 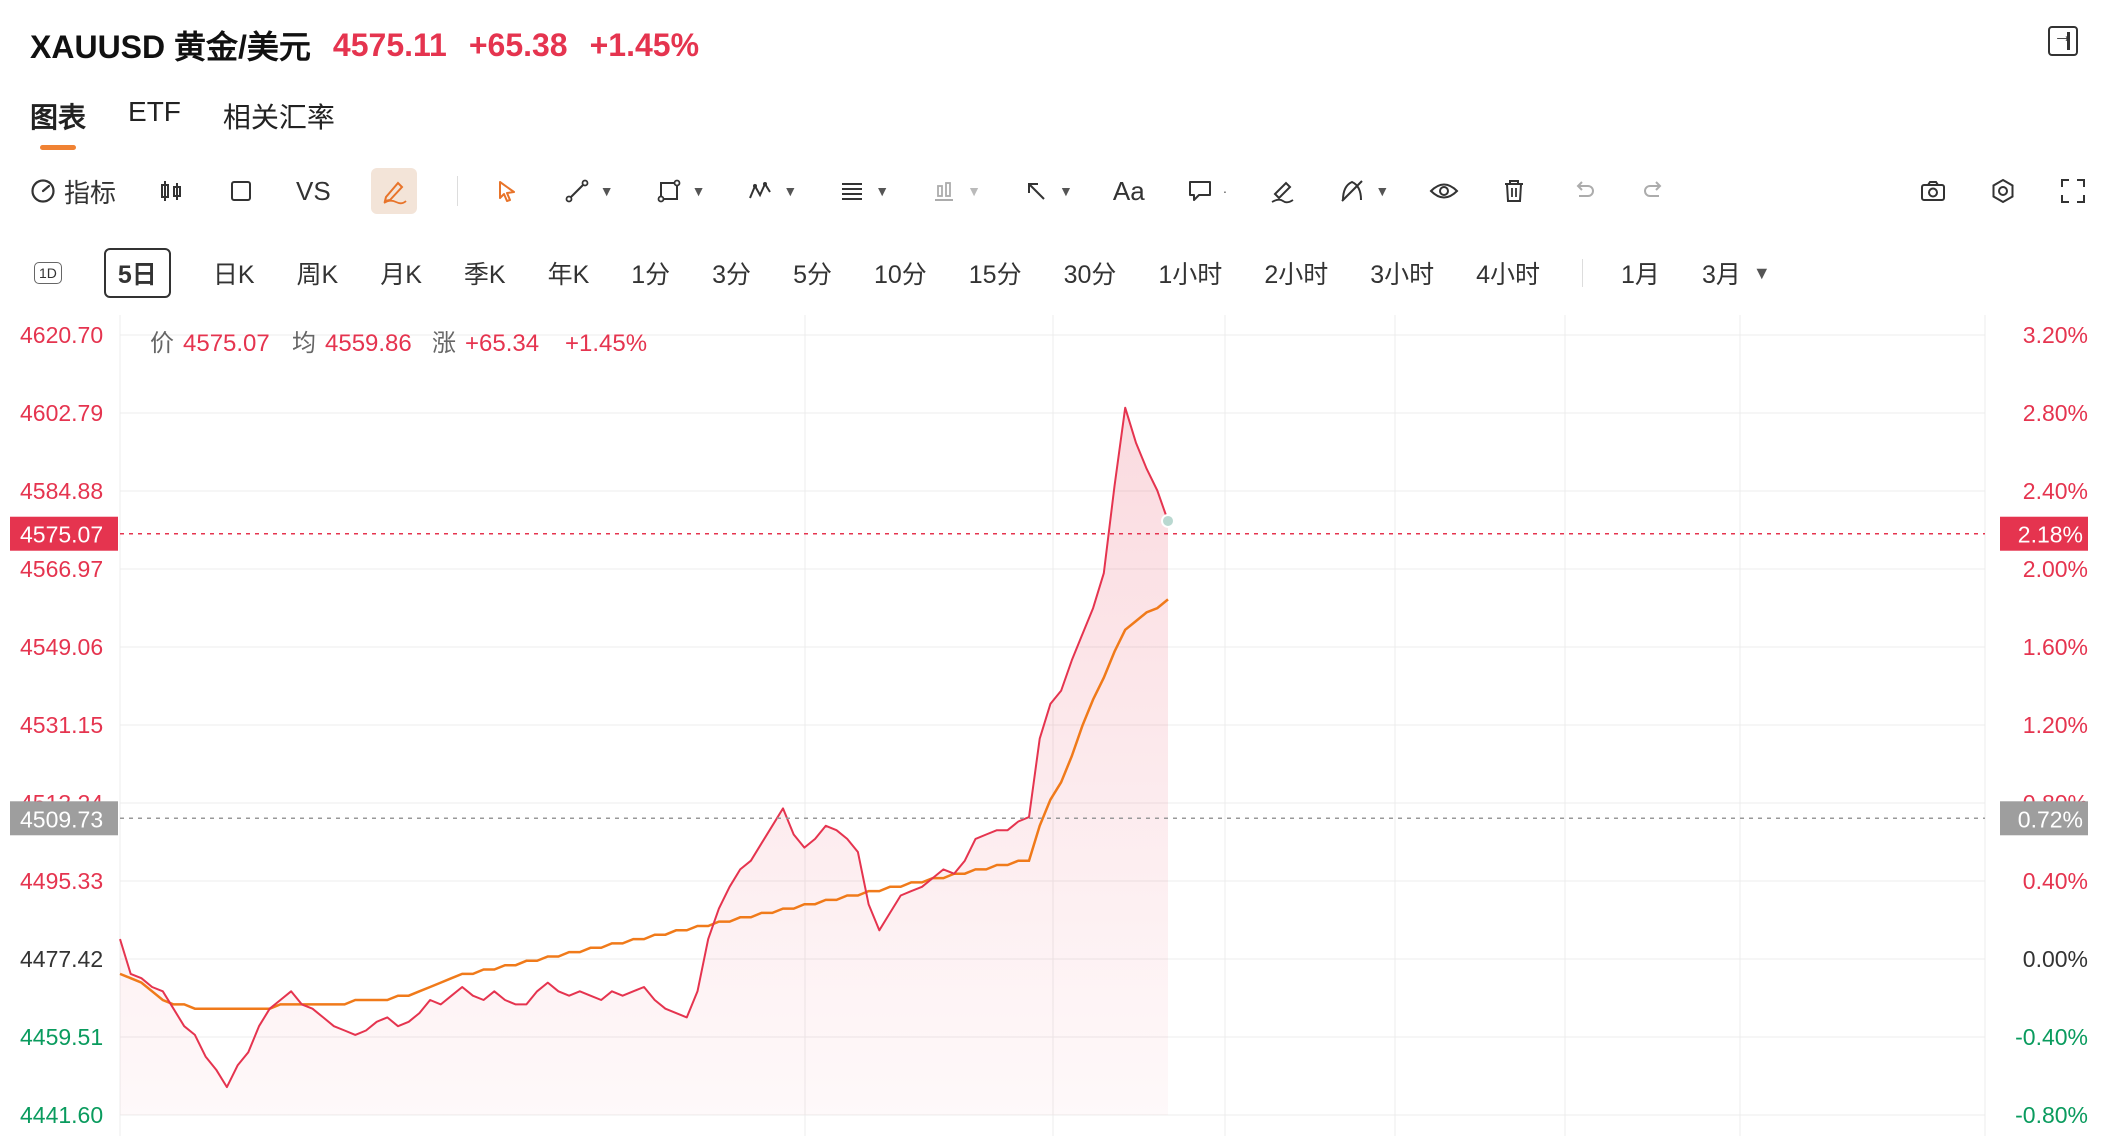 I want to click on period-1d-badge: 1D, so click(x=48, y=273).